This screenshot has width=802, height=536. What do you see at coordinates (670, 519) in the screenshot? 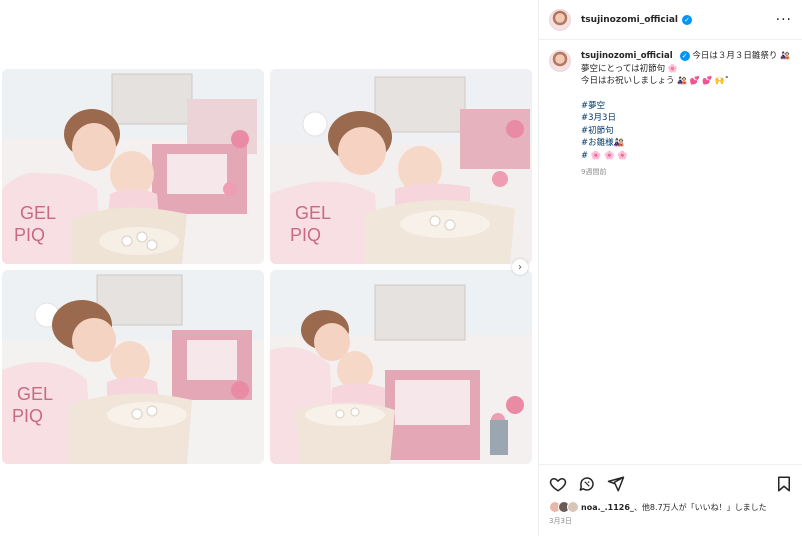
I see `post-date: 3月3日` at bounding box center [670, 519].